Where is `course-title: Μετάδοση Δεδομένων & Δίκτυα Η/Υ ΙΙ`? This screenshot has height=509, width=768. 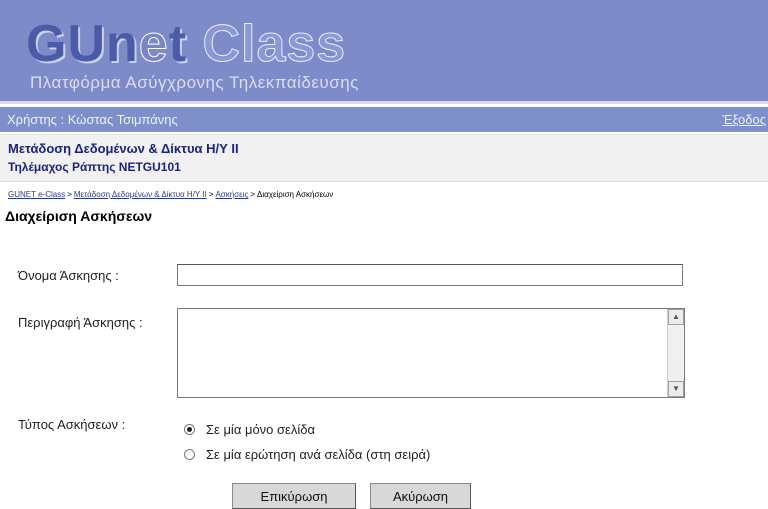
course-title: Μετάδοση Δεδομένων & Δίκτυα Η/Υ ΙΙ is located at coordinates (123, 148).